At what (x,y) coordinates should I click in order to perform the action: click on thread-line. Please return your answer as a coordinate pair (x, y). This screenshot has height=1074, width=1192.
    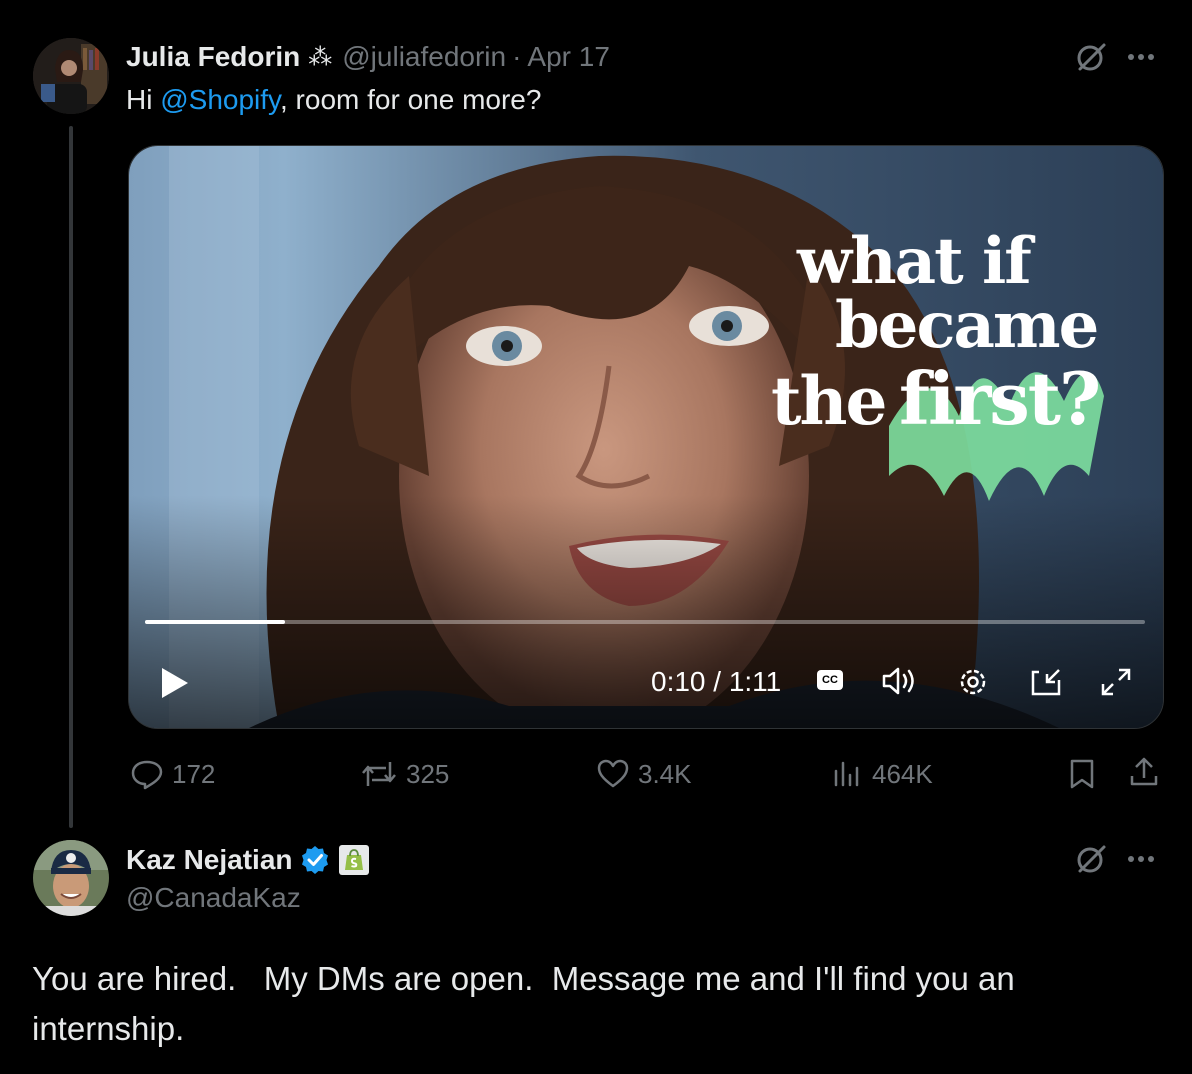
    Looking at the image, I should click on (71, 477).